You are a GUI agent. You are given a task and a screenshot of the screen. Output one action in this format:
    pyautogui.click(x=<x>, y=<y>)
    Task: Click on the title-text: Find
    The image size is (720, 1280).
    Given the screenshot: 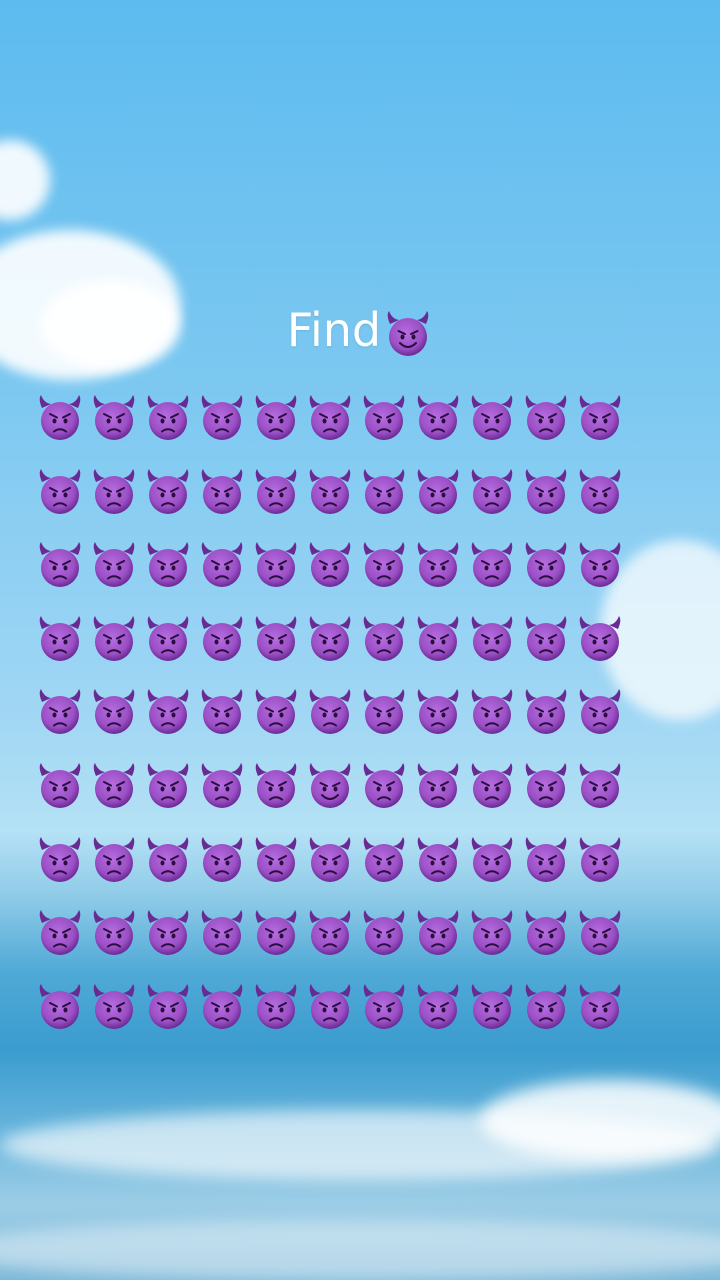 What is the action you would take?
    pyautogui.click(x=334, y=330)
    